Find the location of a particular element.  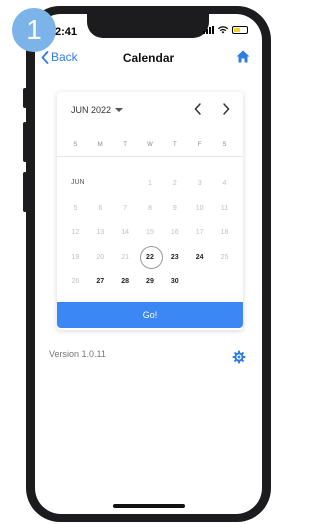

day-cell-today: 22 is located at coordinates (150, 257).